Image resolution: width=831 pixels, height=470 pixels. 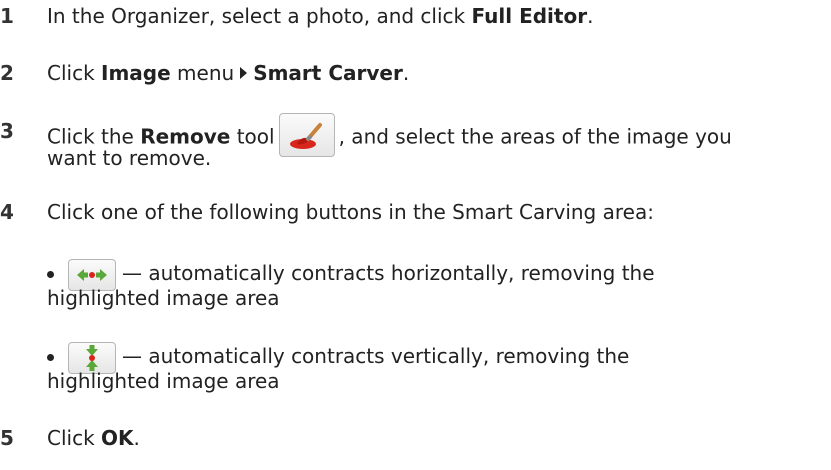 What do you see at coordinates (435, 381) in the screenshot?
I see `bullet-vertical-continued: highlighted image area` at bounding box center [435, 381].